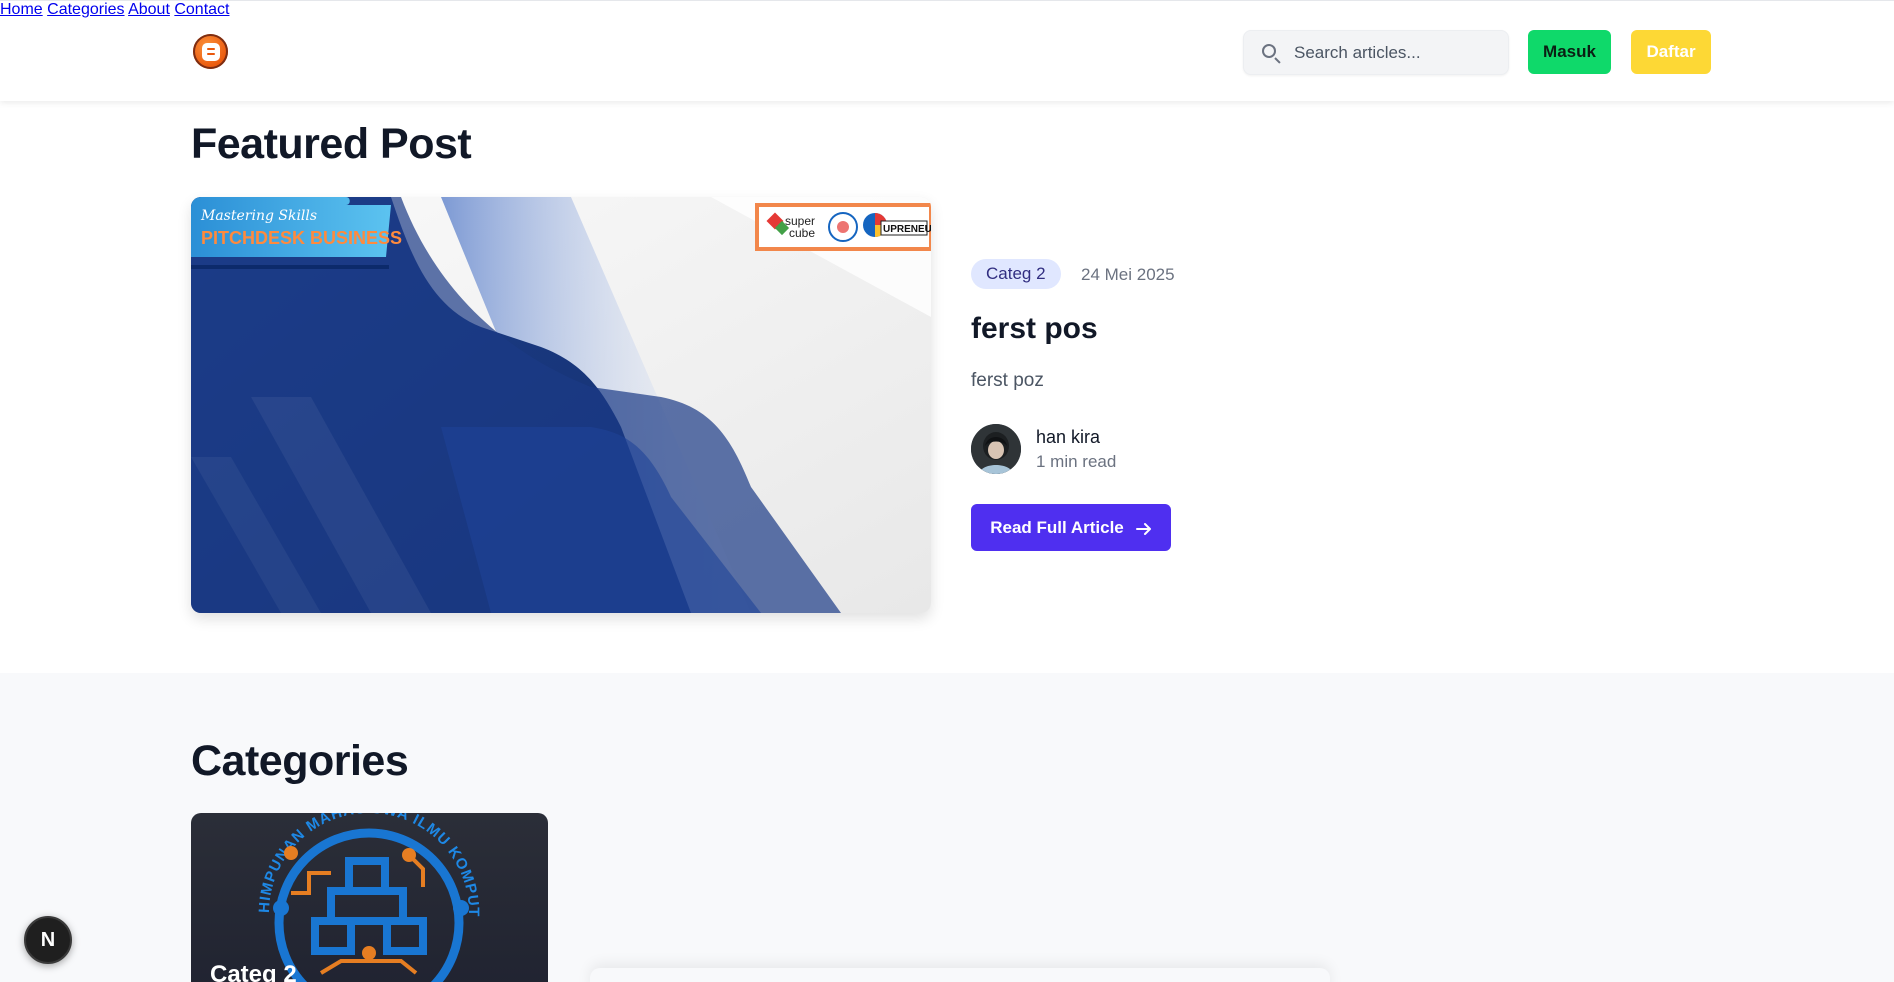 This screenshot has height=982, width=1894. What do you see at coordinates (960, 975) in the screenshot?
I see `category-card-placeholder` at bounding box center [960, 975].